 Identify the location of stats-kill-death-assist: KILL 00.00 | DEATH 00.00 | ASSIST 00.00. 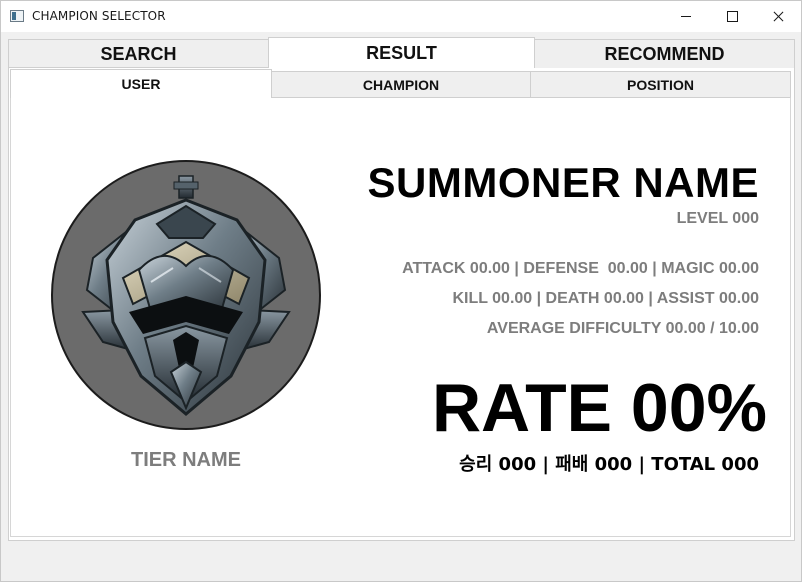
(605, 298).